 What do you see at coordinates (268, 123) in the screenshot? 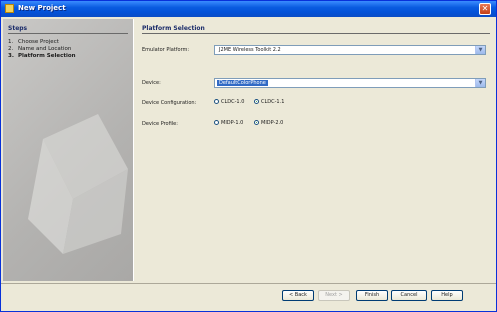
I see `midp-2-0-radio: MIDP-2.0` at bounding box center [268, 123].